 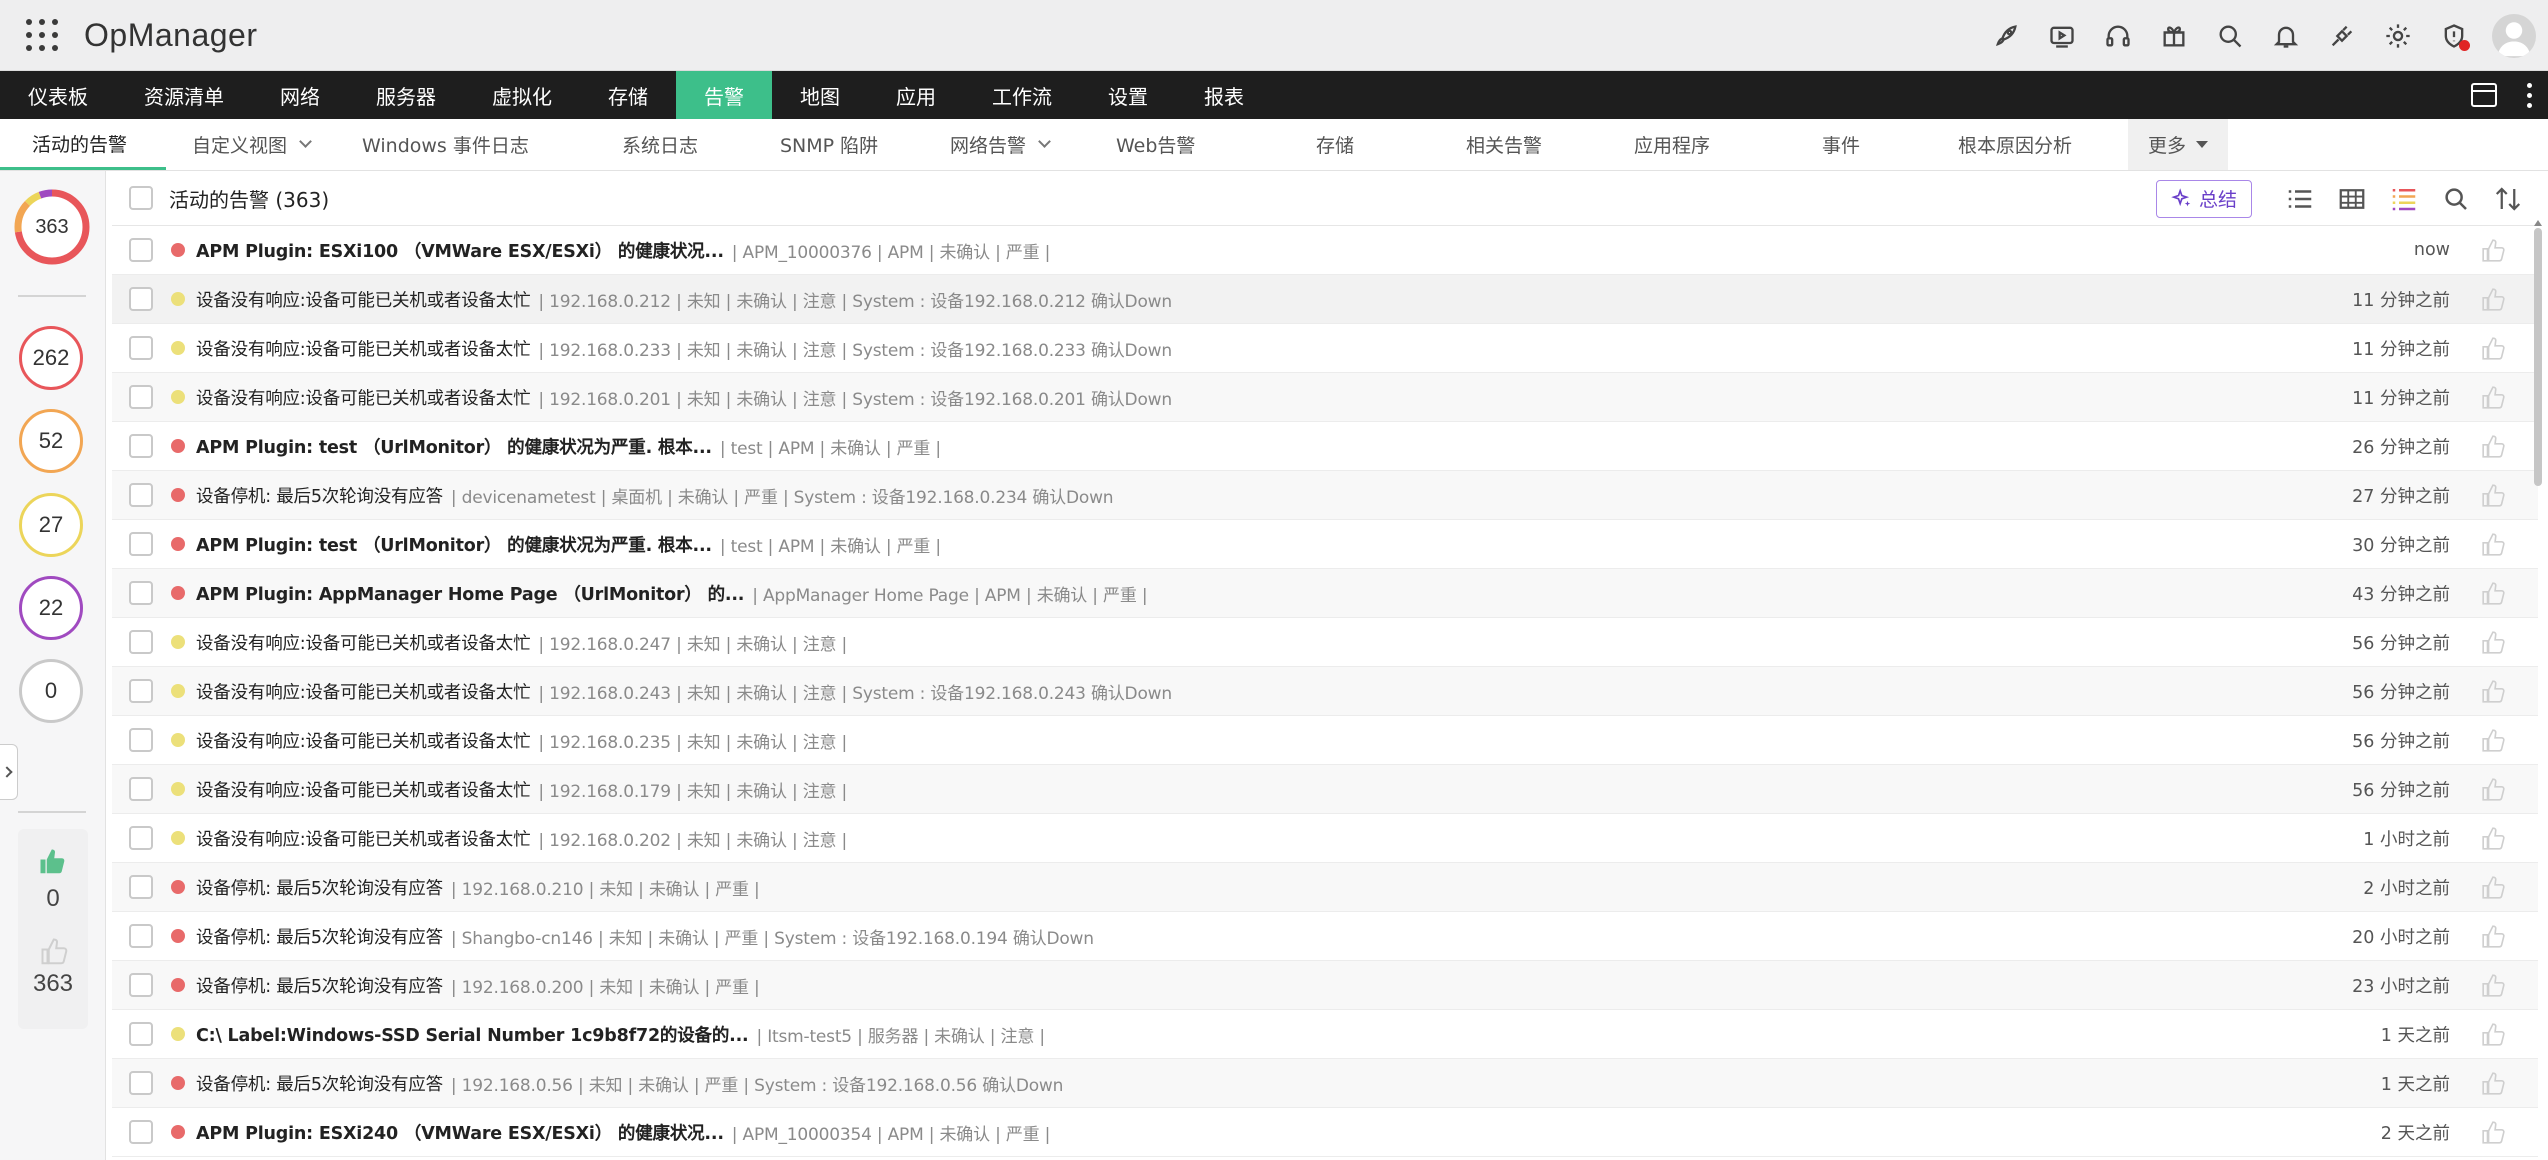 What do you see at coordinates (51, 608) in the screenshot?
I see `service-down-count-ring: 22` at bounding box center [51, 608].